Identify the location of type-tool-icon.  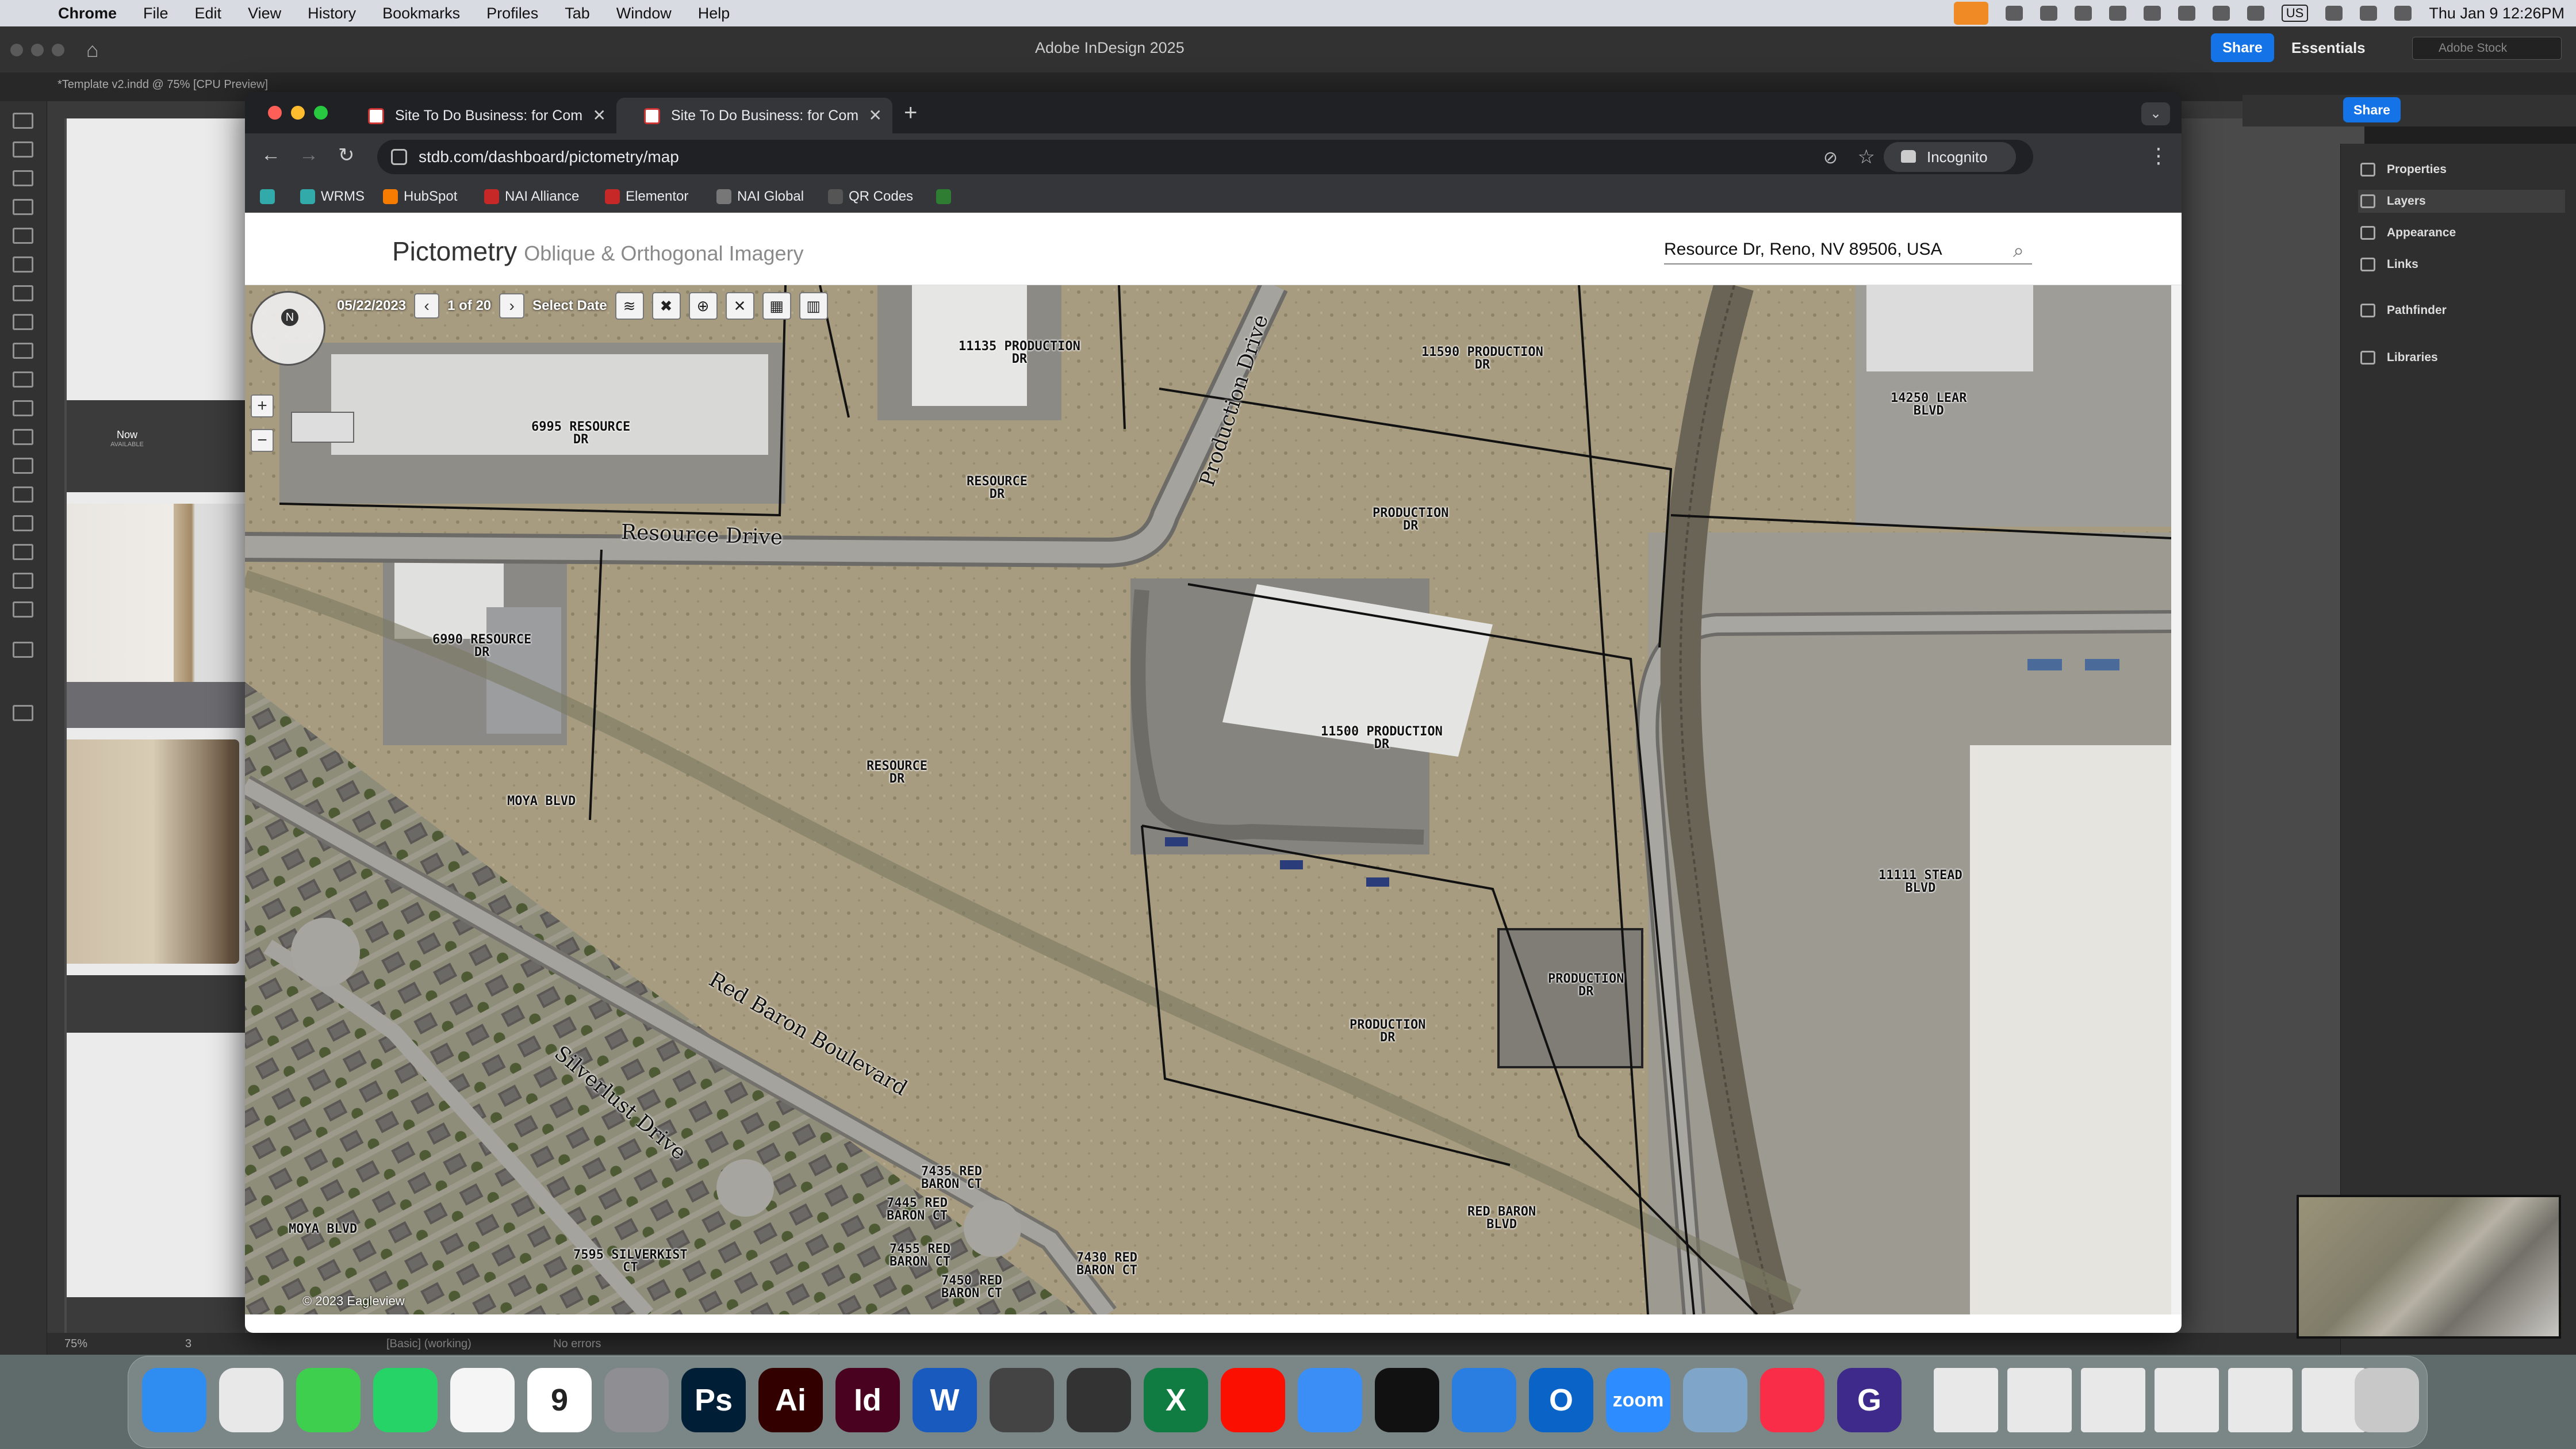
(23, 264).